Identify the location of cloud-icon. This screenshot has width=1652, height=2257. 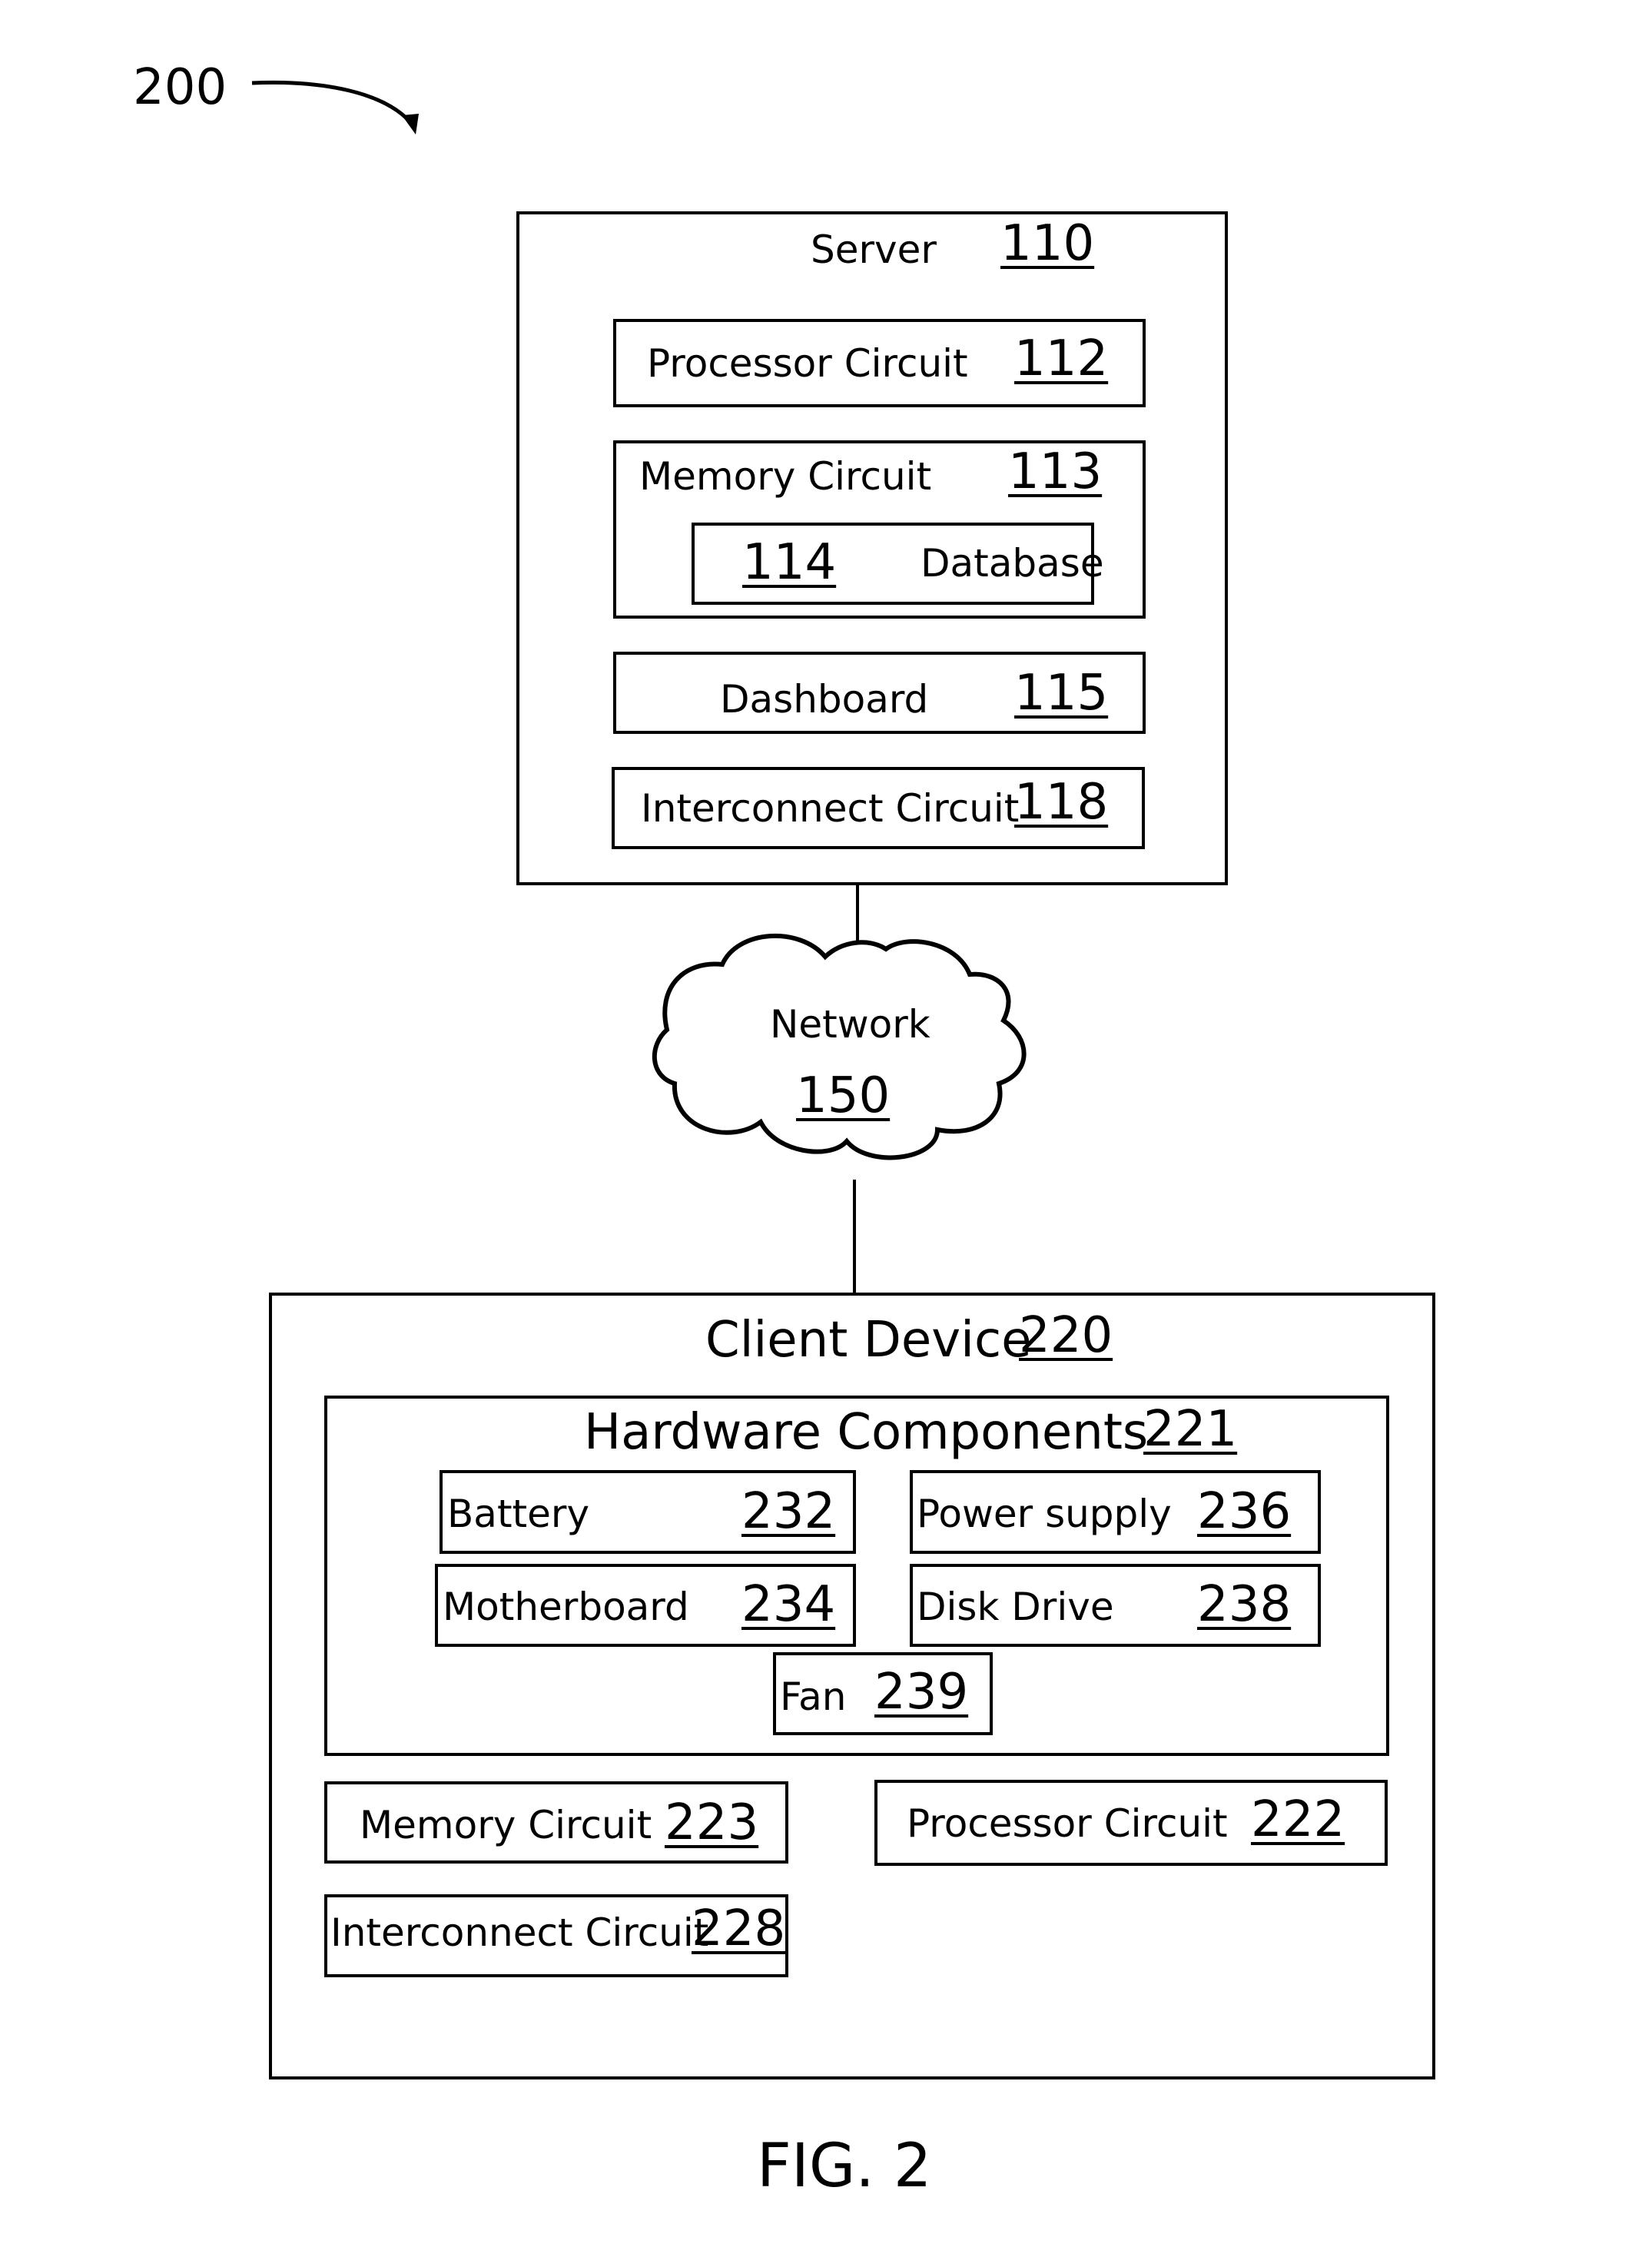
(839, 1046).